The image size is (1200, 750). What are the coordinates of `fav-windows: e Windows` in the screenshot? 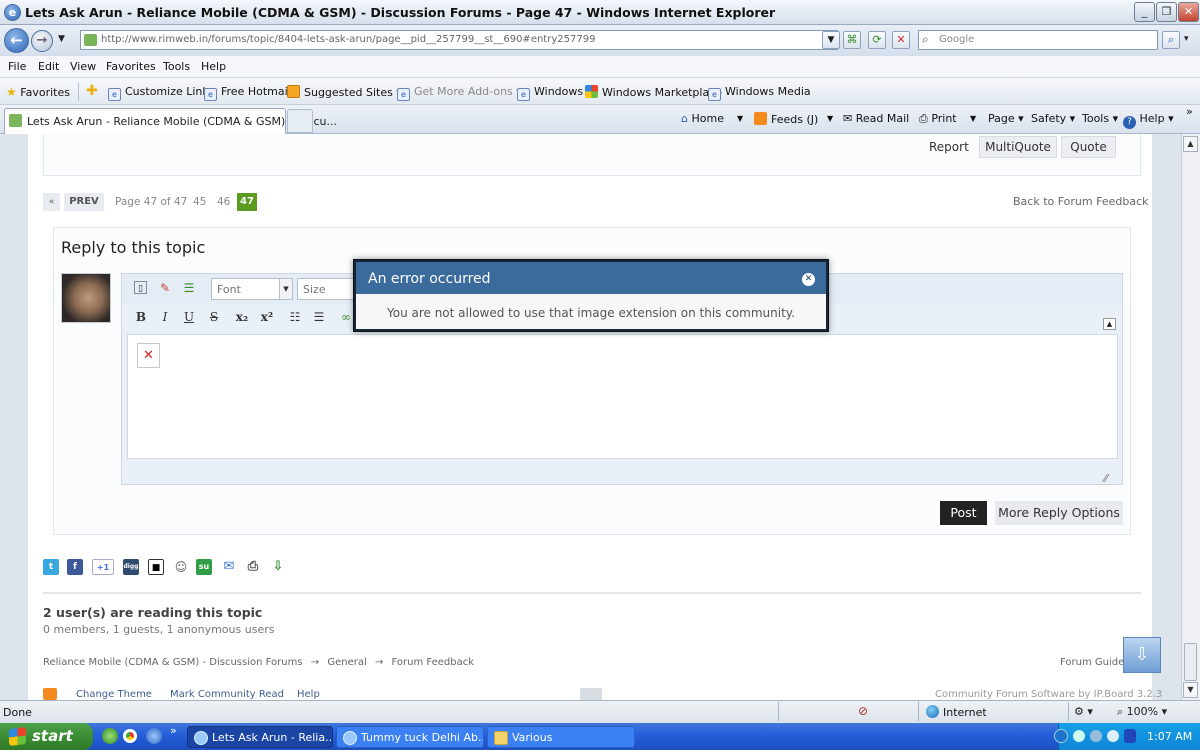 It's located at (550, 93).